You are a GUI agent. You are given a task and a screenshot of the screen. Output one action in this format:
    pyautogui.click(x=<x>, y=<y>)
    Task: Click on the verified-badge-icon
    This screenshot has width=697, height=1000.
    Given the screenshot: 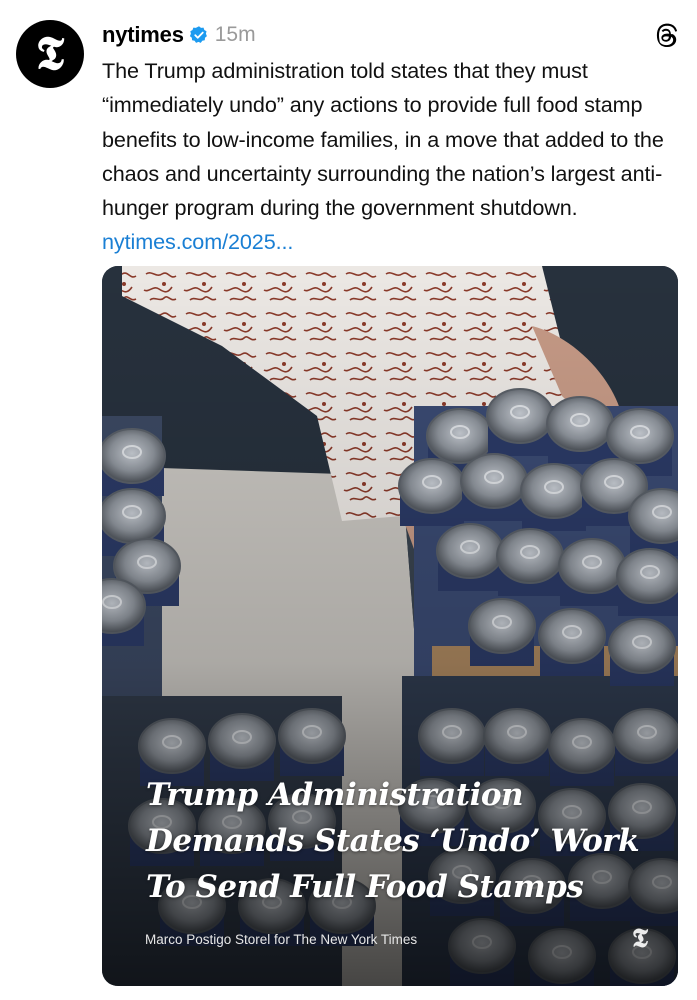 What is the action you would take?
    pyautogui.click(x=199, y=35)
    